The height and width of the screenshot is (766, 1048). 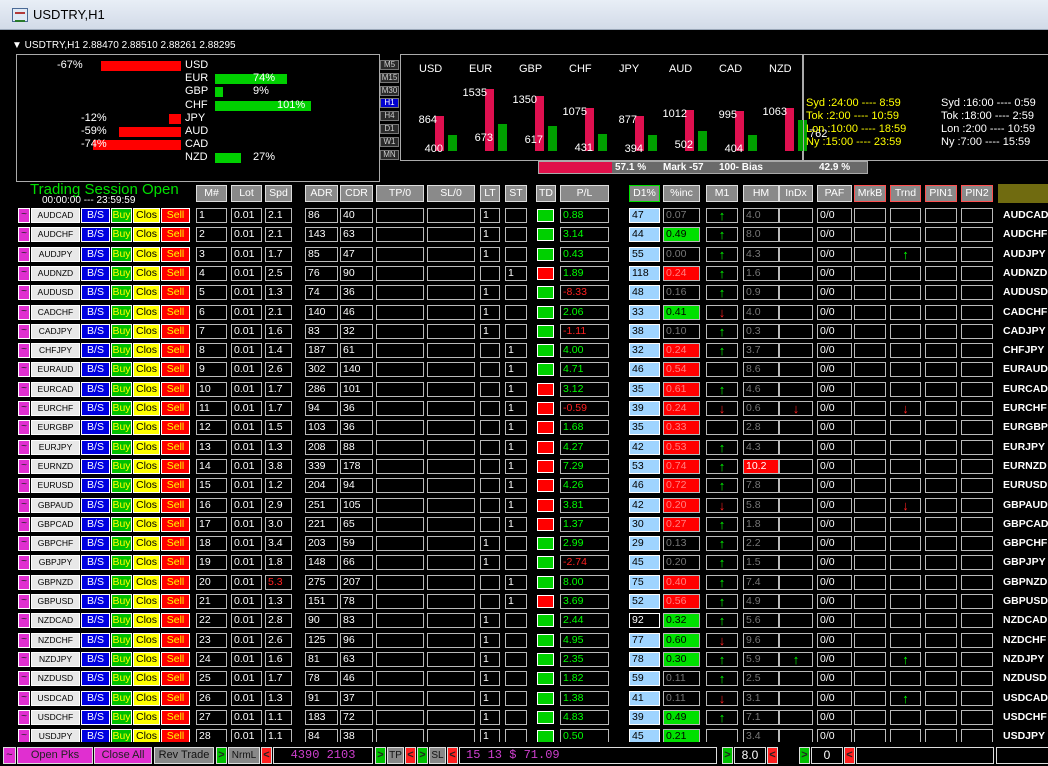 What do you see at coordinates (55, 389) in the screenshot?
I see `row-pair-button: EURCAD` at bounding box center [55, 389].